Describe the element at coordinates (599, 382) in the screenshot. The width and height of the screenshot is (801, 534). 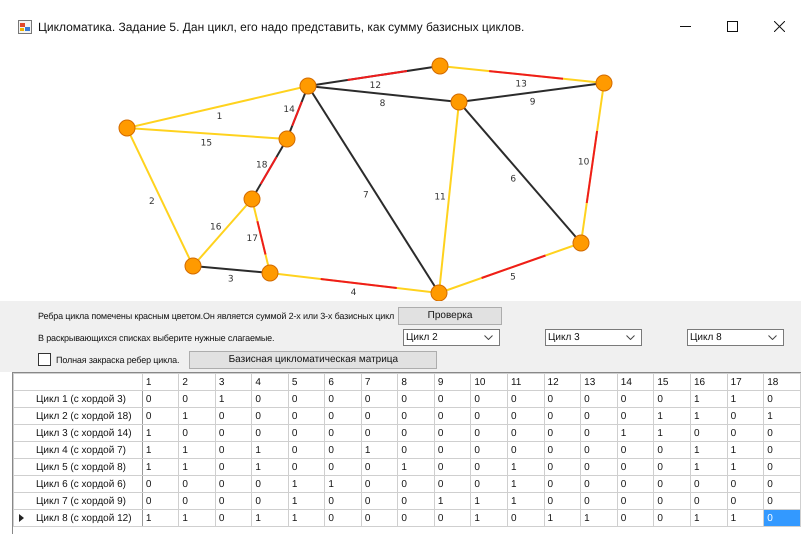
I see `column-header: 13` at that location.